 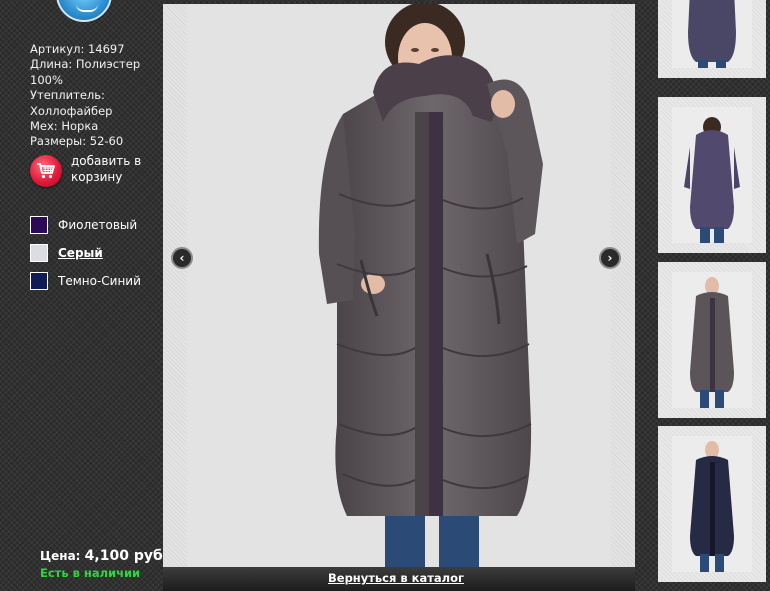 What do you see at coordinates (99, 281) in the screenshot?
I see `color-label: Темно-Синий` at bounding box center [99, 281].